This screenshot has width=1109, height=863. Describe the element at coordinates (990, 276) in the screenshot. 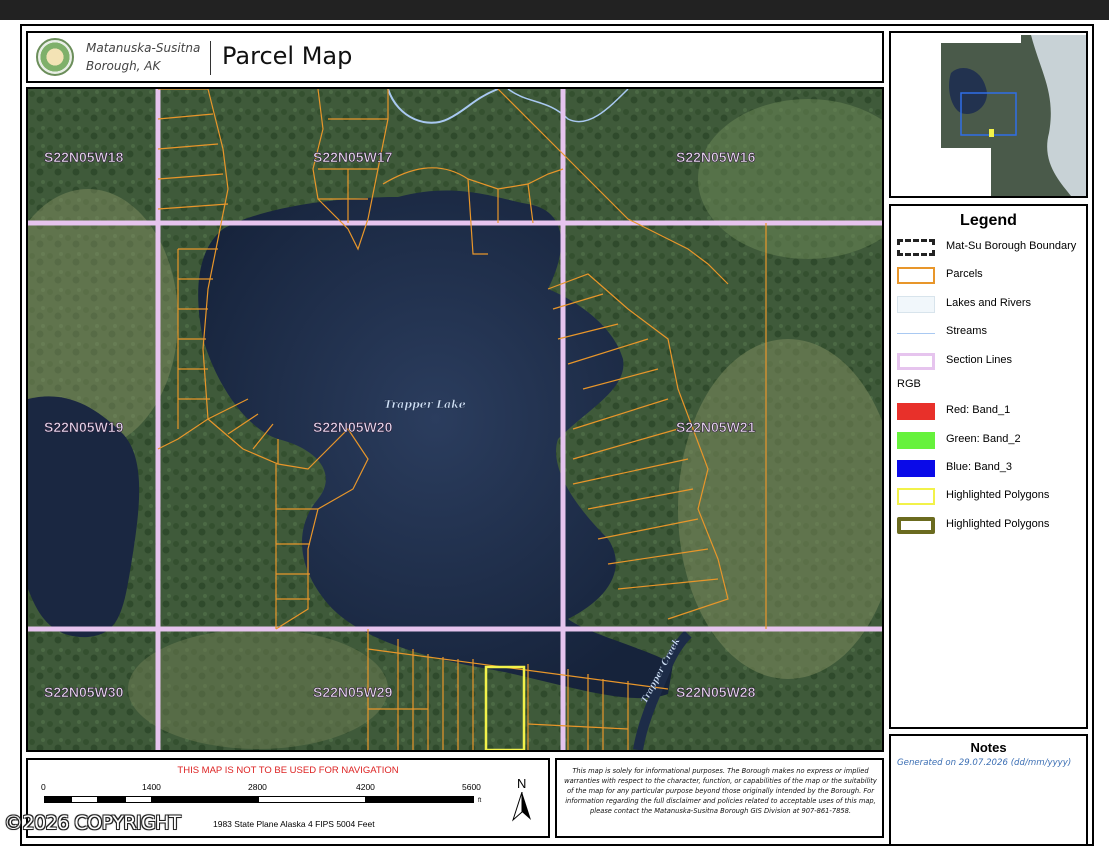

I see `legend-item-parcels: Parcels` at that location.